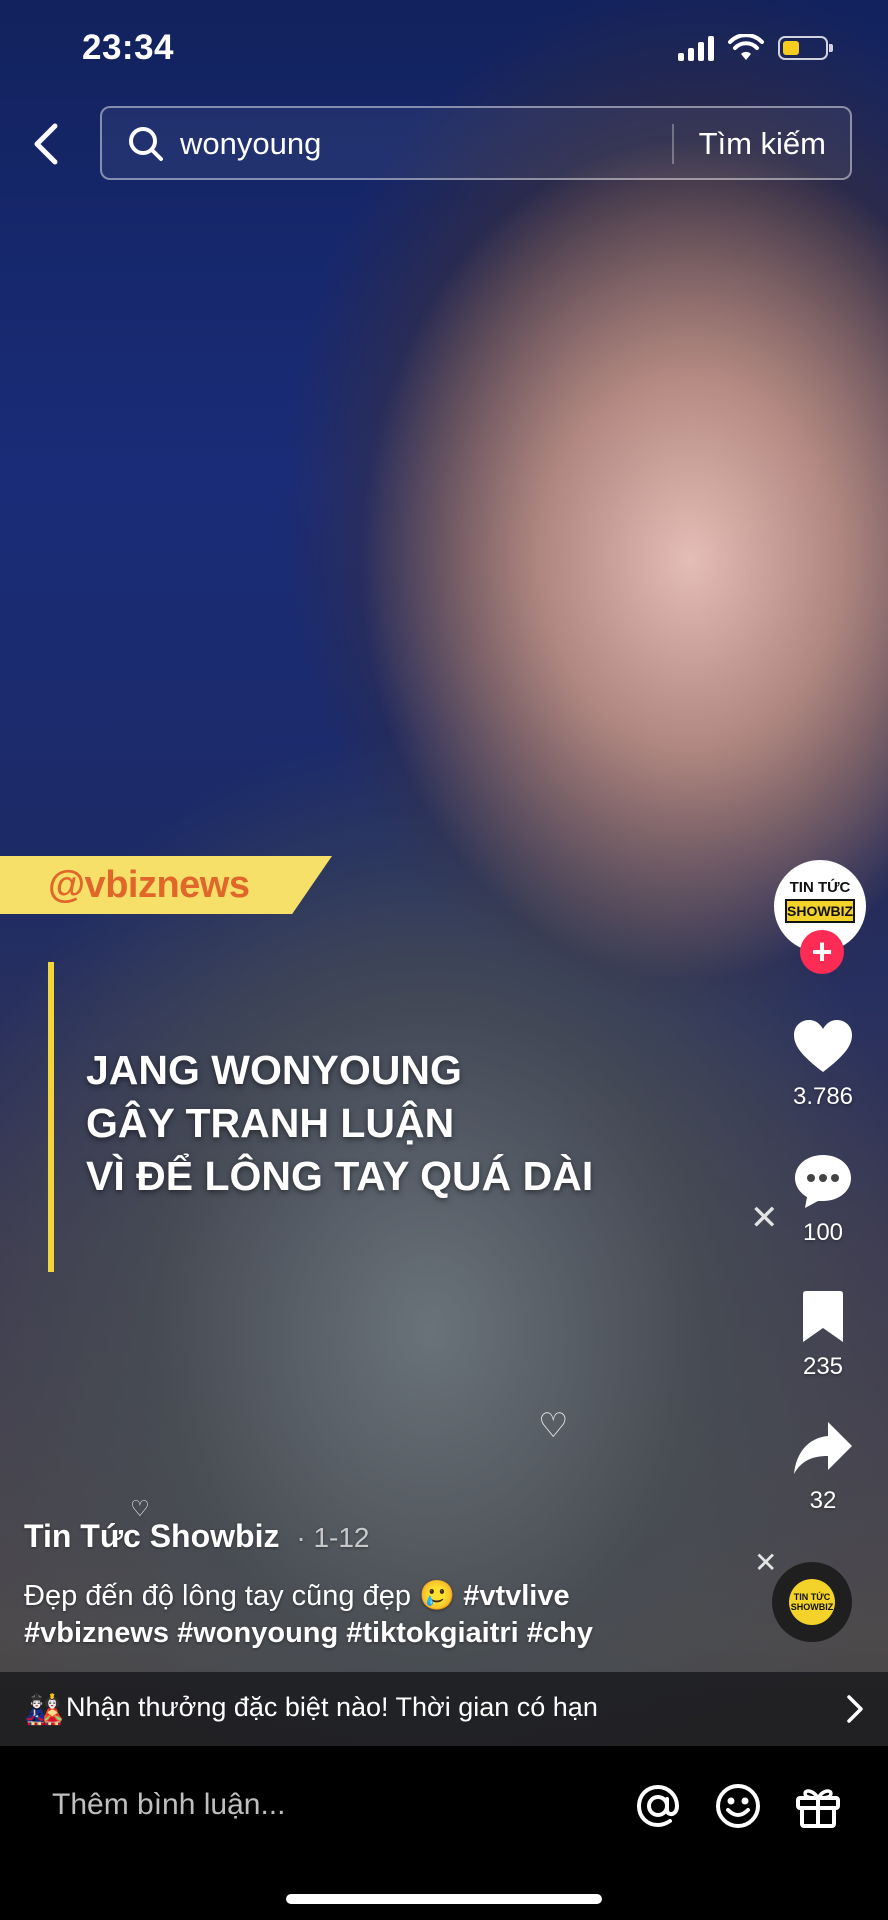  Describe the element at coordinates (44, 1709) in the screenshot. I see `promo-icon: 🎎` at that location.